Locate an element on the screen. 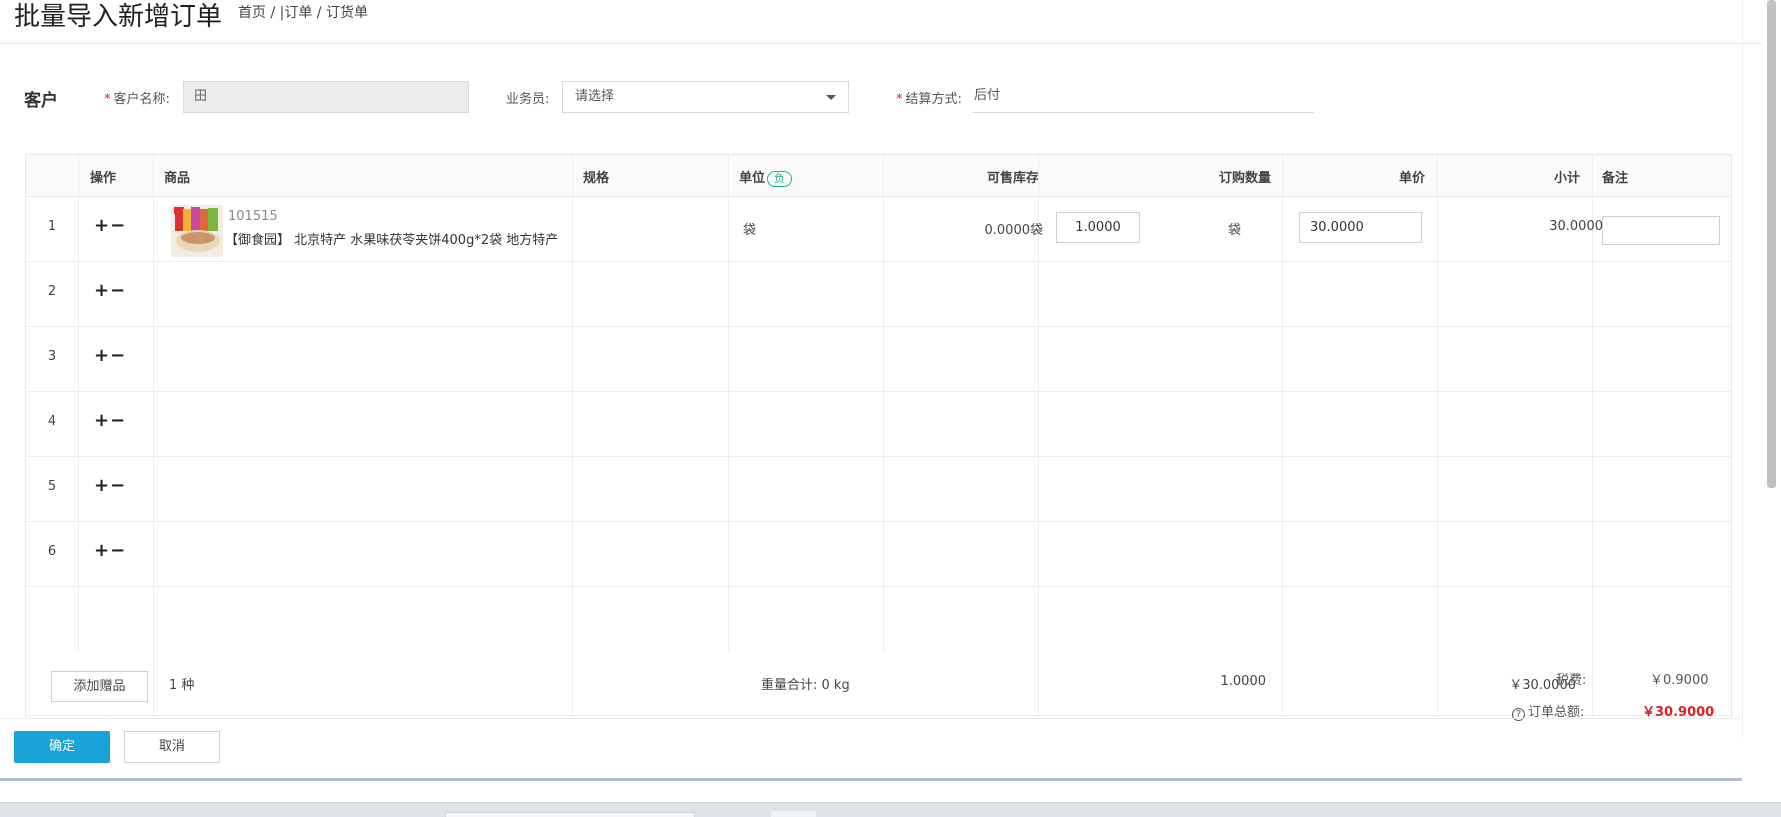 The width and height of the screenshot is (1781, 817). product-name: 【御食园】 北京特产 水果味茯苓夹饼400g*2袋 地方特产 is located at coordinates (398, 238).